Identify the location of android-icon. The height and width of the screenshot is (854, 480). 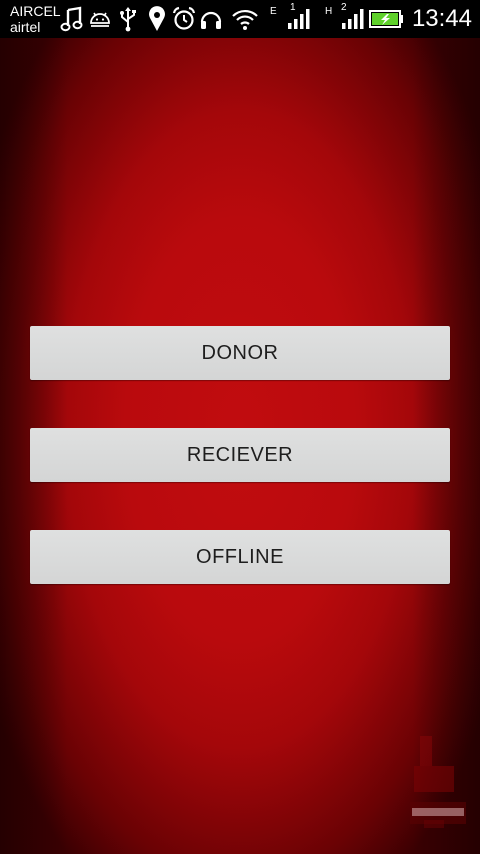
(100, 19).